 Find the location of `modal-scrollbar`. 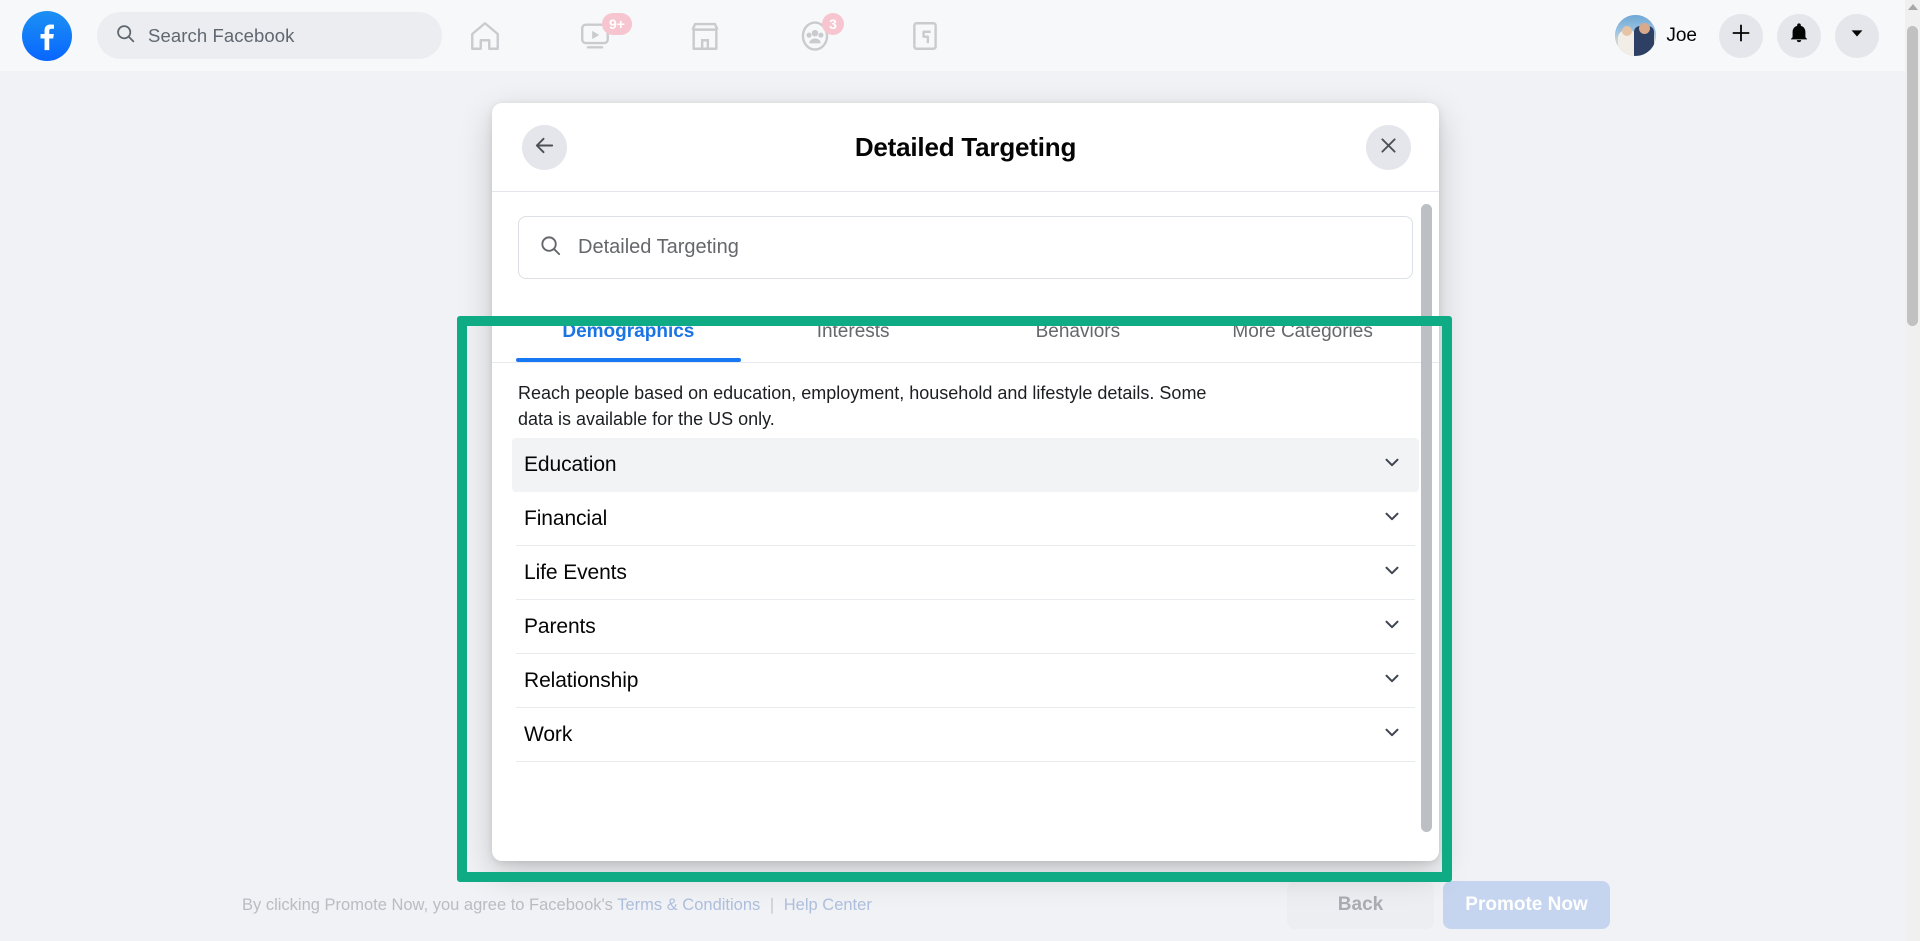

modal-scrollbar is located at coordinates (1426, 526).